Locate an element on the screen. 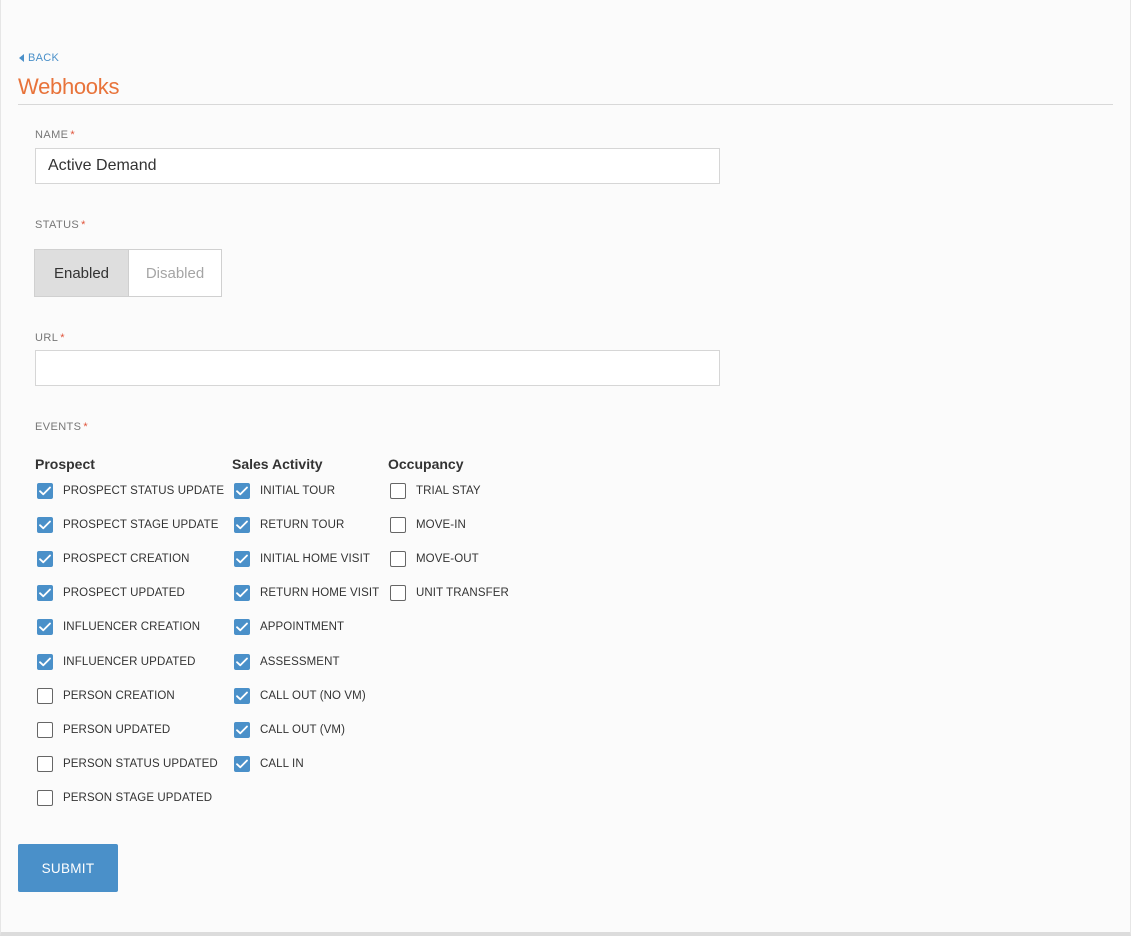  status-disabled-button: Disabled is located at coordinates (175, 273).